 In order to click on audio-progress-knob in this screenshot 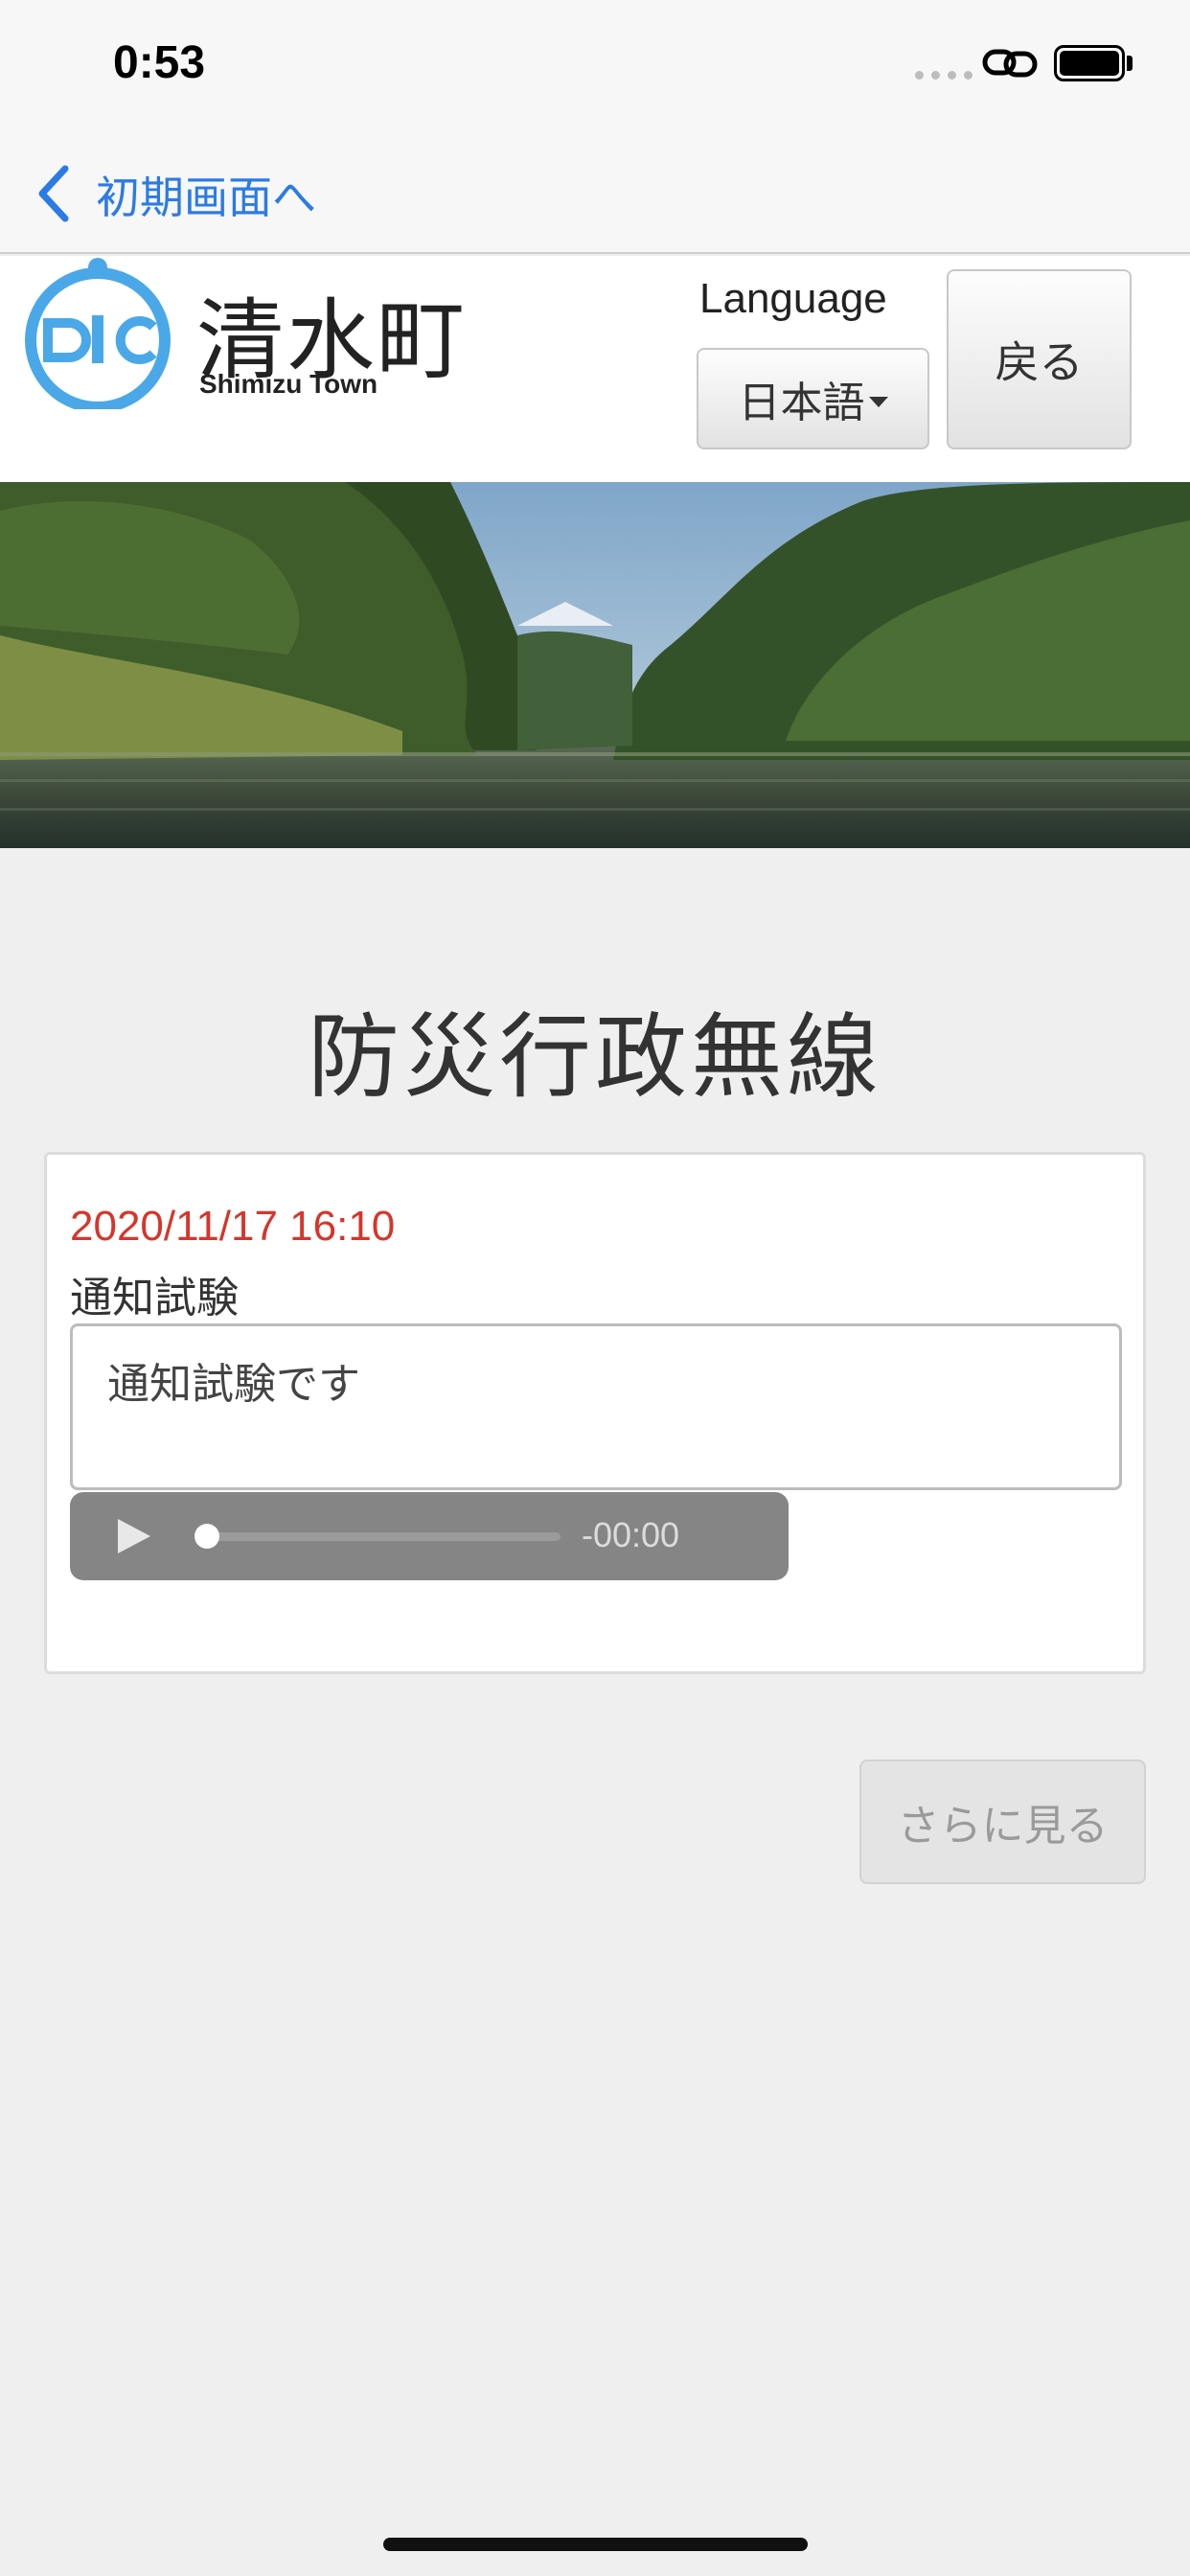, I will do `click(207, 1536)`.